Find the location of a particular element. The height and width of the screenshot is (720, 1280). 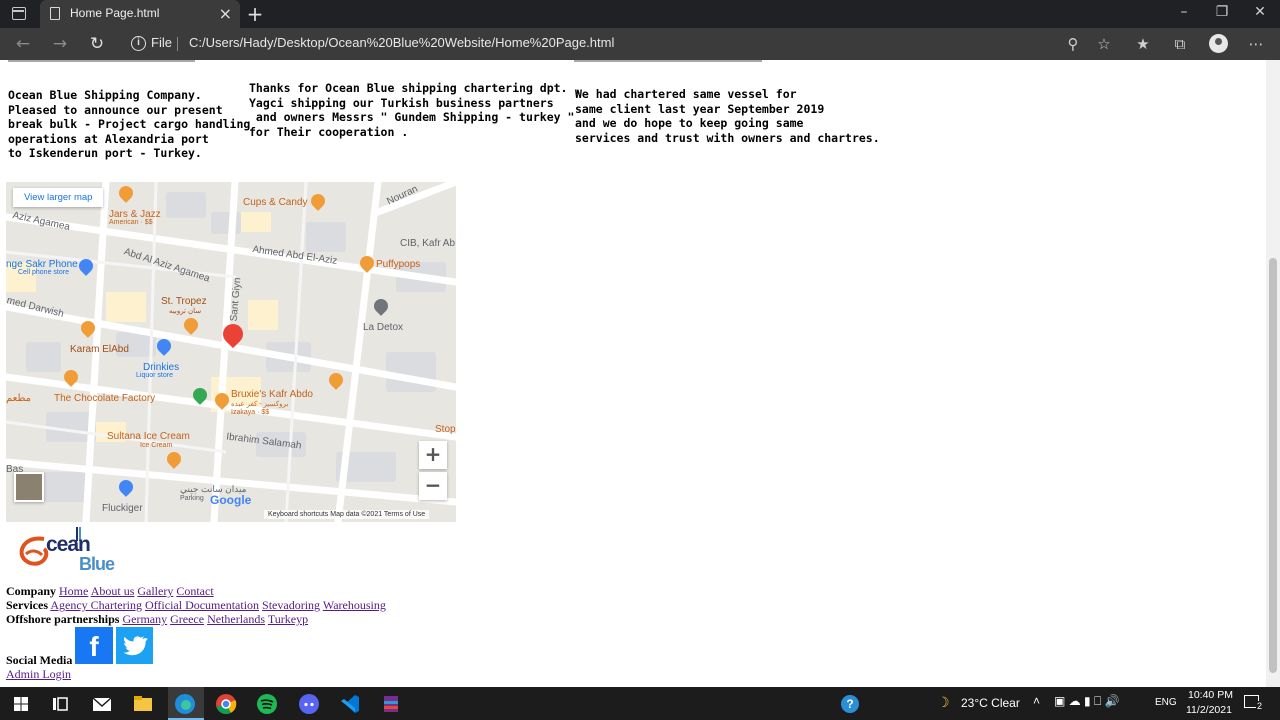

map-label: CIB, Kafr Ab is located at coordinates (428, 243).